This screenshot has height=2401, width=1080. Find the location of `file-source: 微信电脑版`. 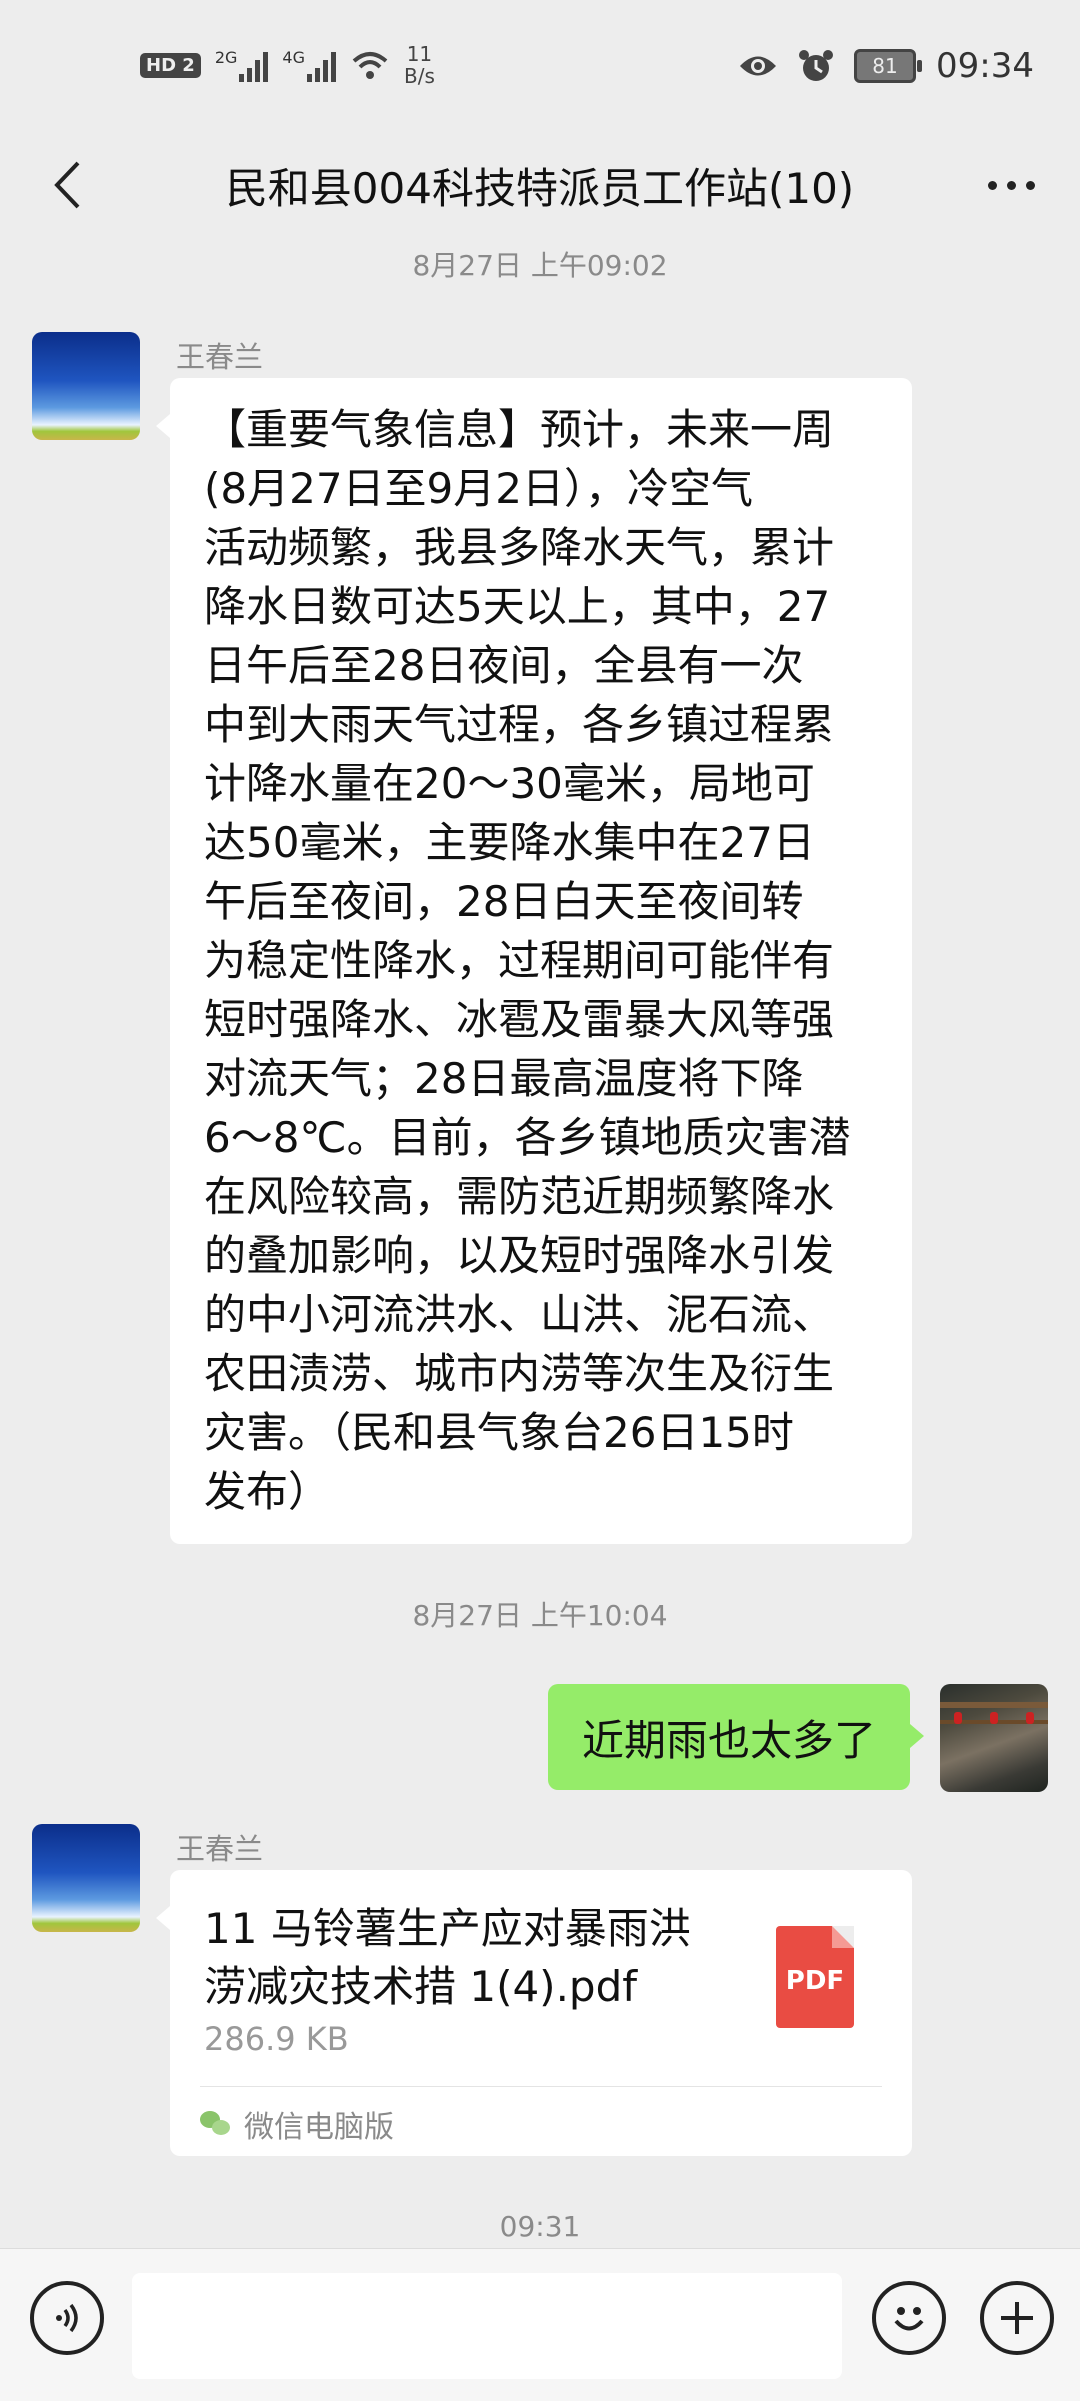

file-source: 微信电脑版 is located at coordinates (297, 2124).